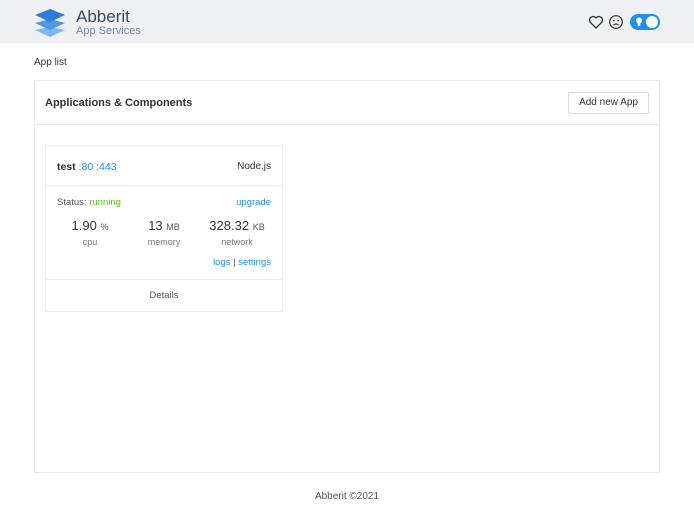 This screenshot has width=694, height=521. I want to click on lightbulb-icon, so click(639, 21).